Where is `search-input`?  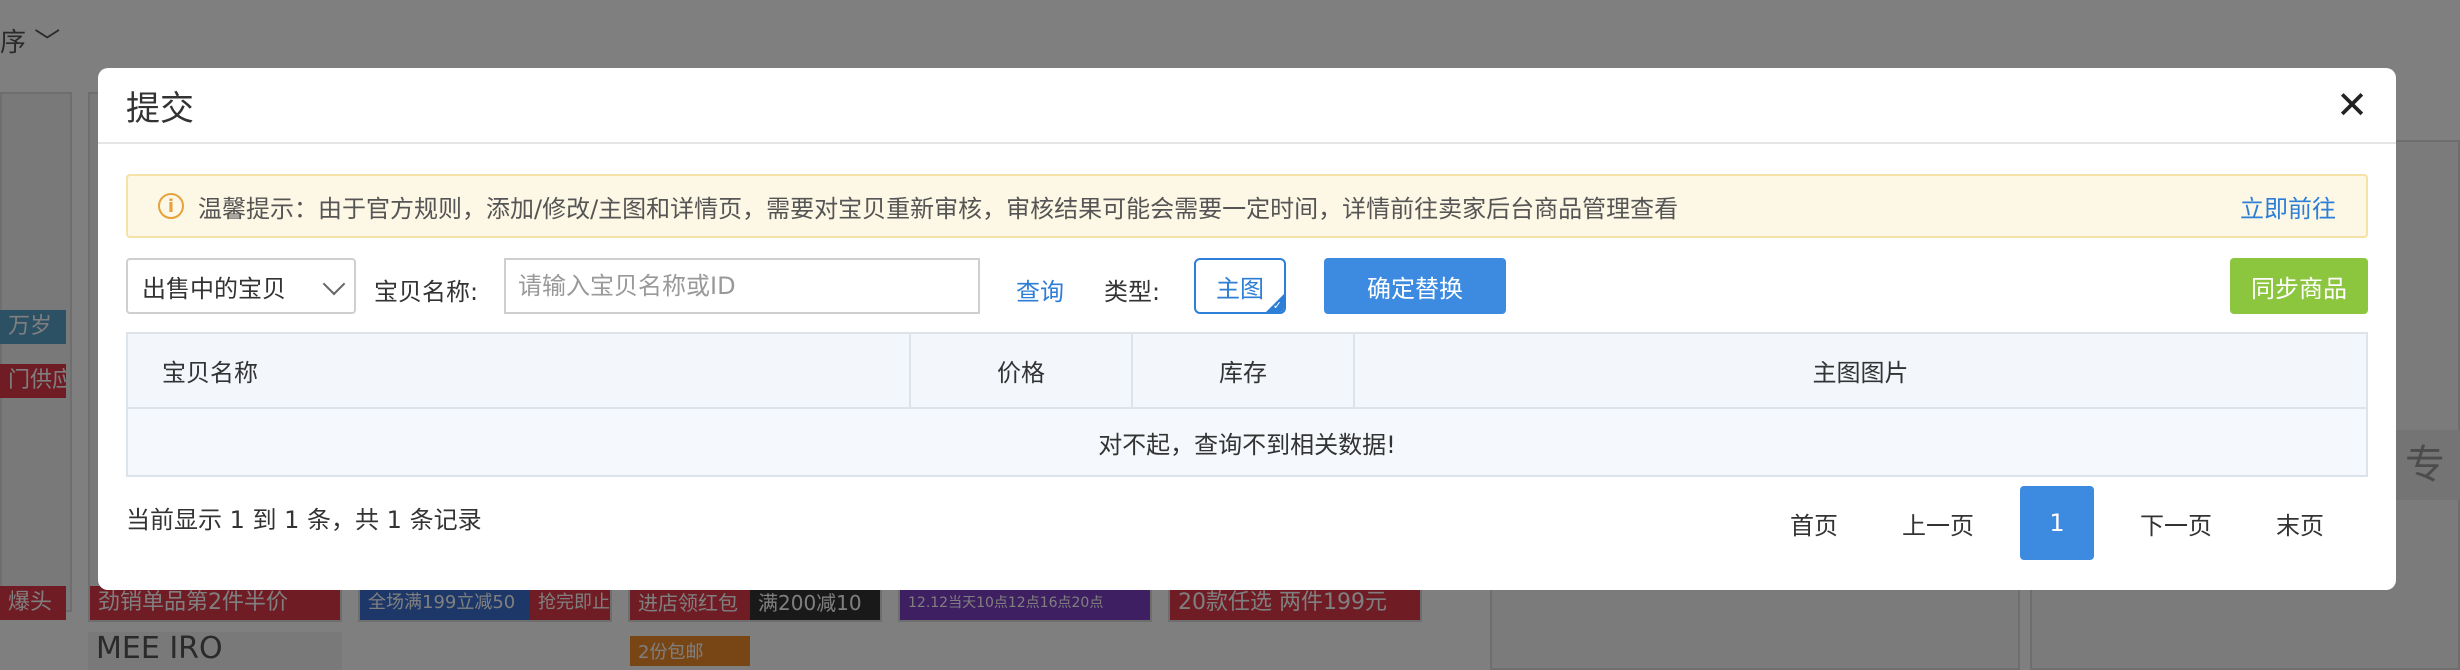 search-input is located at coordinates (742, 286).